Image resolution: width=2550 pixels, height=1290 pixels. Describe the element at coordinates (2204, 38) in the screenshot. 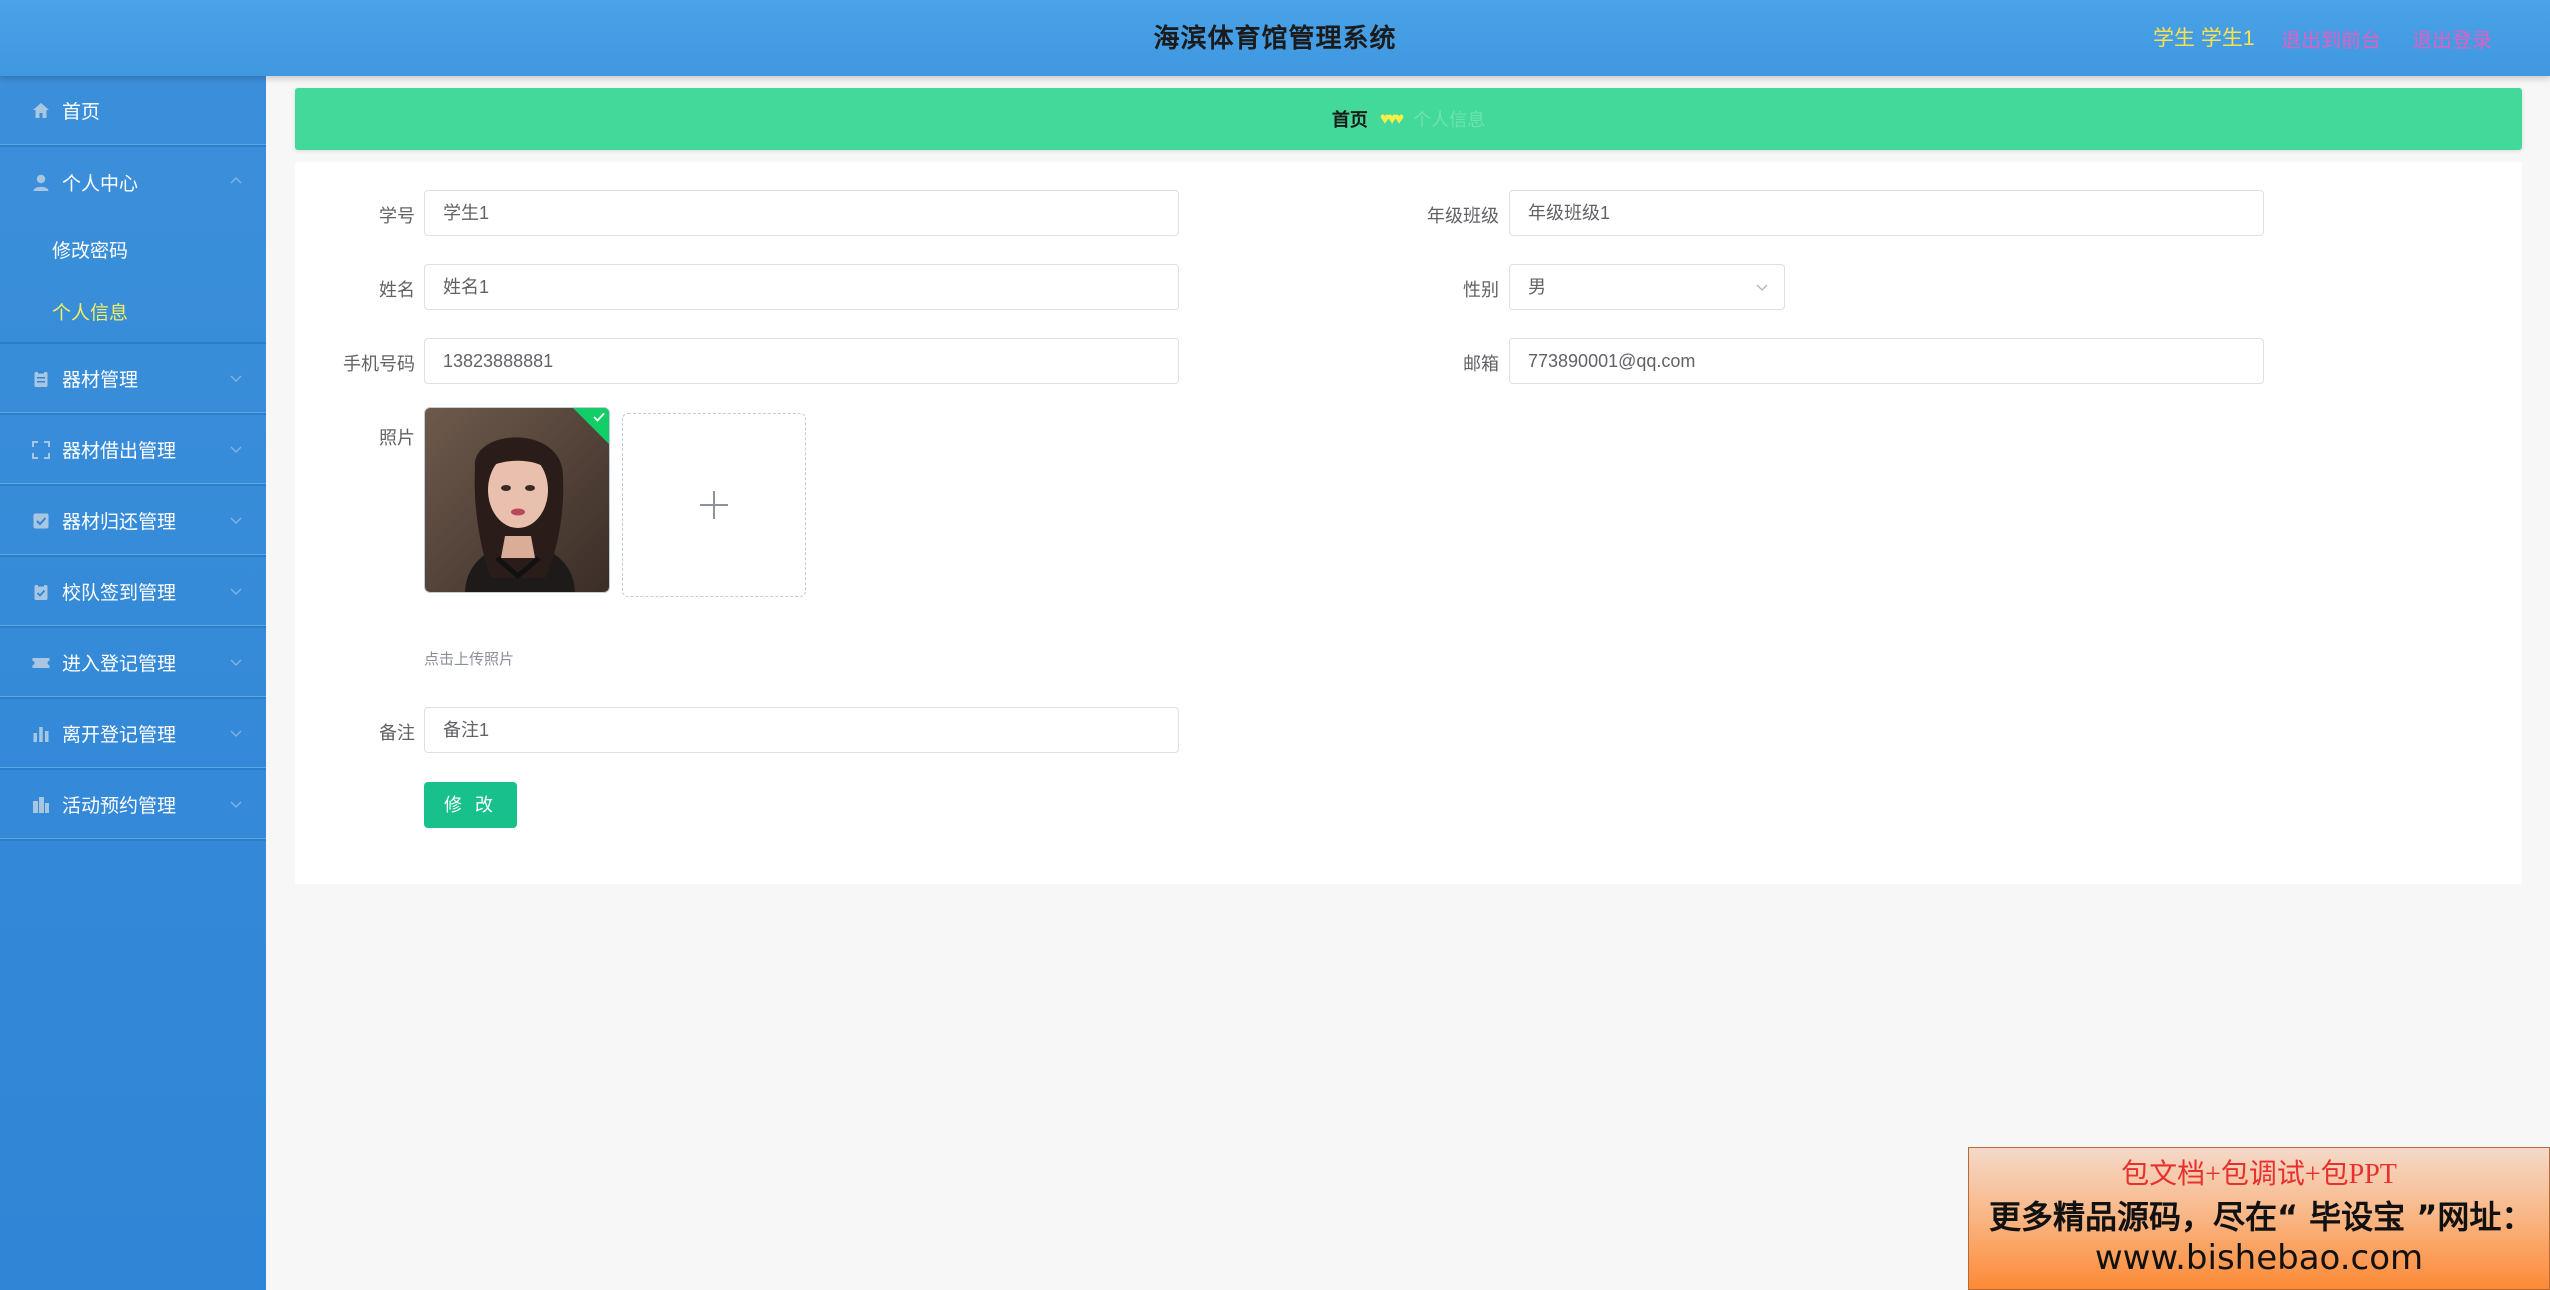

I see `current-user: 学生 学生1` at that location.